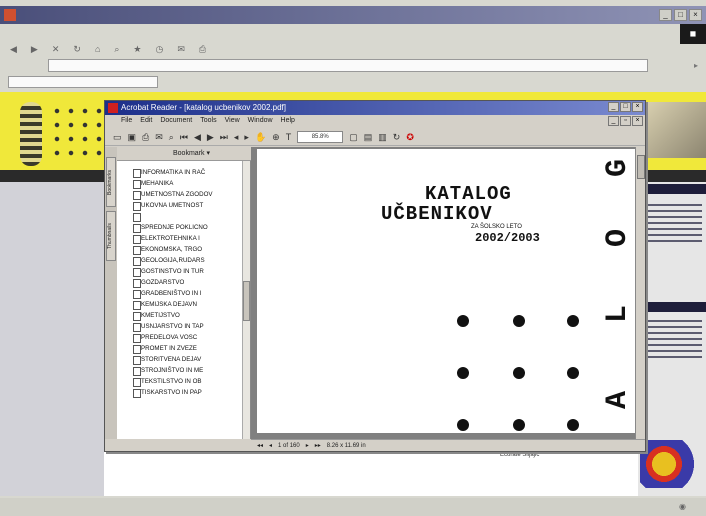  I want to click on next-page-icon: ▶, so click(210, 136).